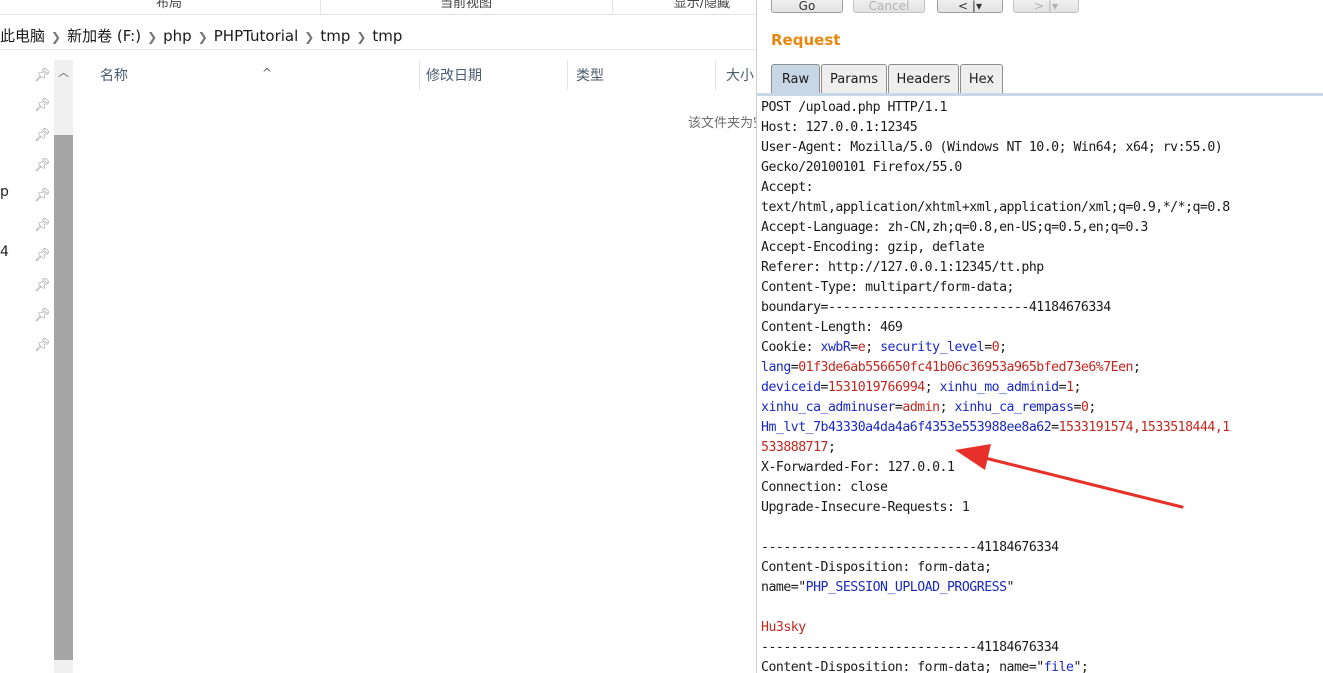  I want to click on param-value: admin, so click(921, 407).